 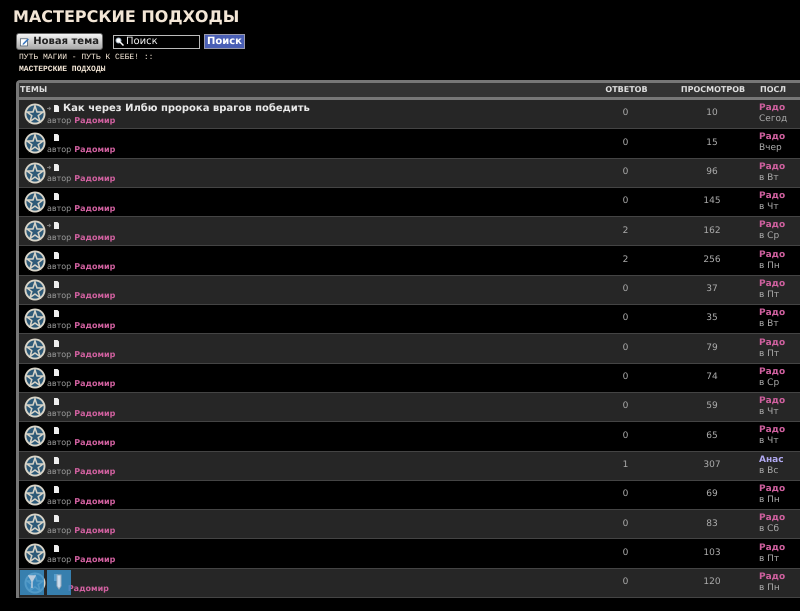 I want to click on new-topic-button: Новая тема, so click(x=59, y=41).